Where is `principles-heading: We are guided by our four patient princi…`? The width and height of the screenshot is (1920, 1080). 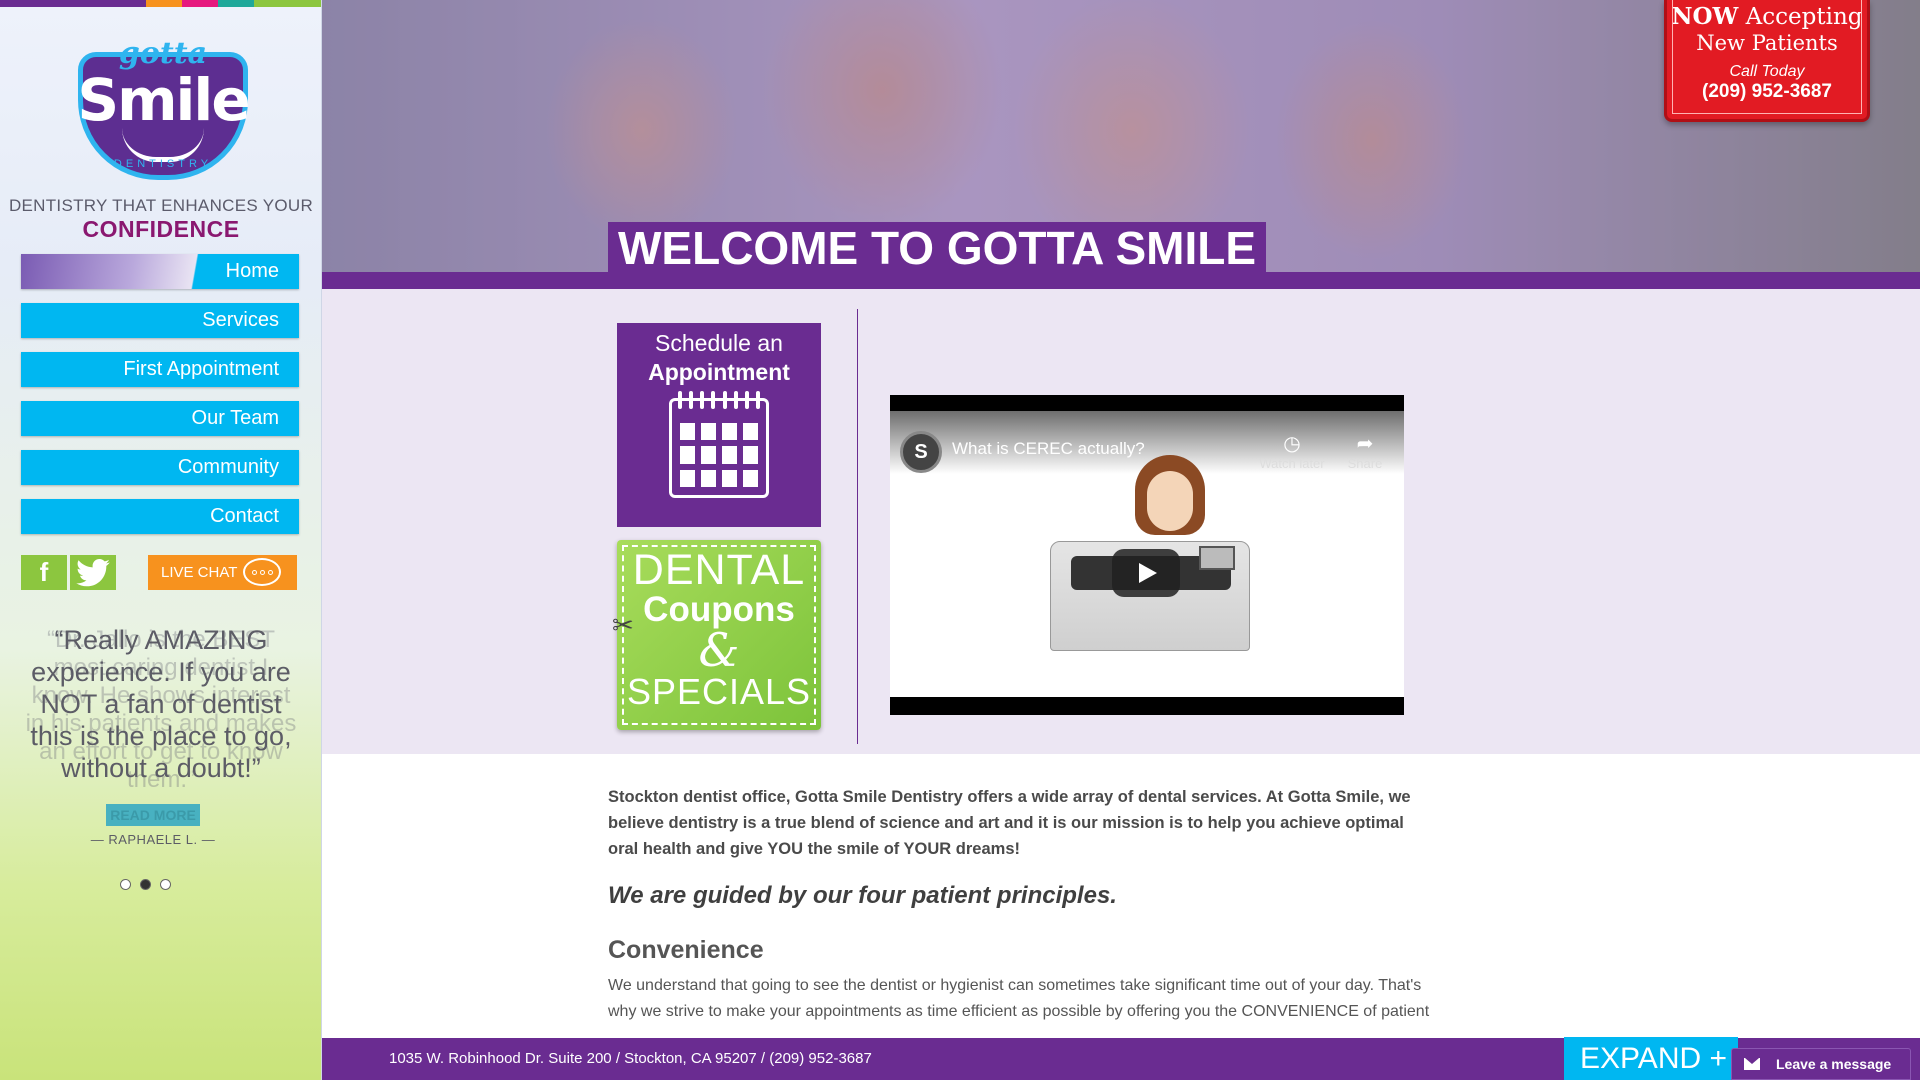 principles-heading: We are guided by our four patient princi… is located at coordinates (862, 895).